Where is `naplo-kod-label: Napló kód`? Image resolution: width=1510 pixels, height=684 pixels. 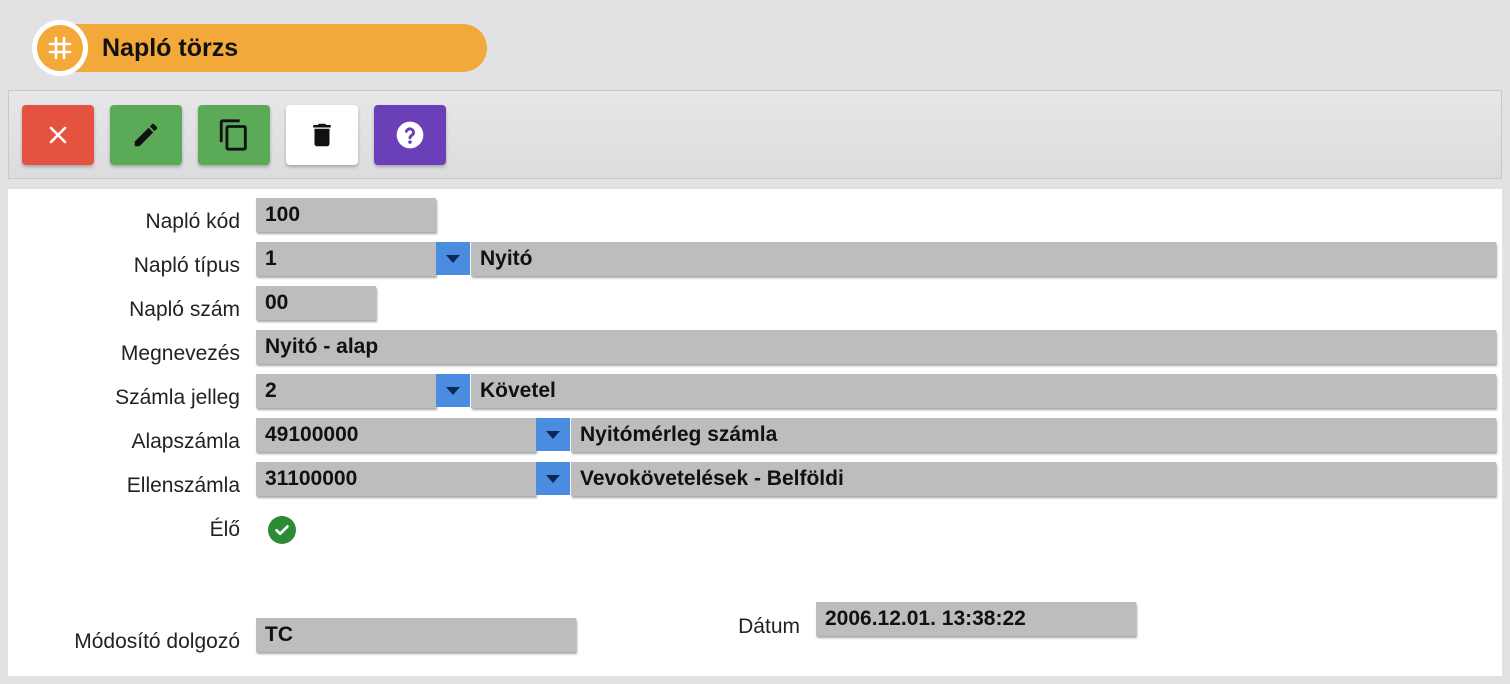 naplo-kod-label: Napló kód is located at coordinates (192, 221).